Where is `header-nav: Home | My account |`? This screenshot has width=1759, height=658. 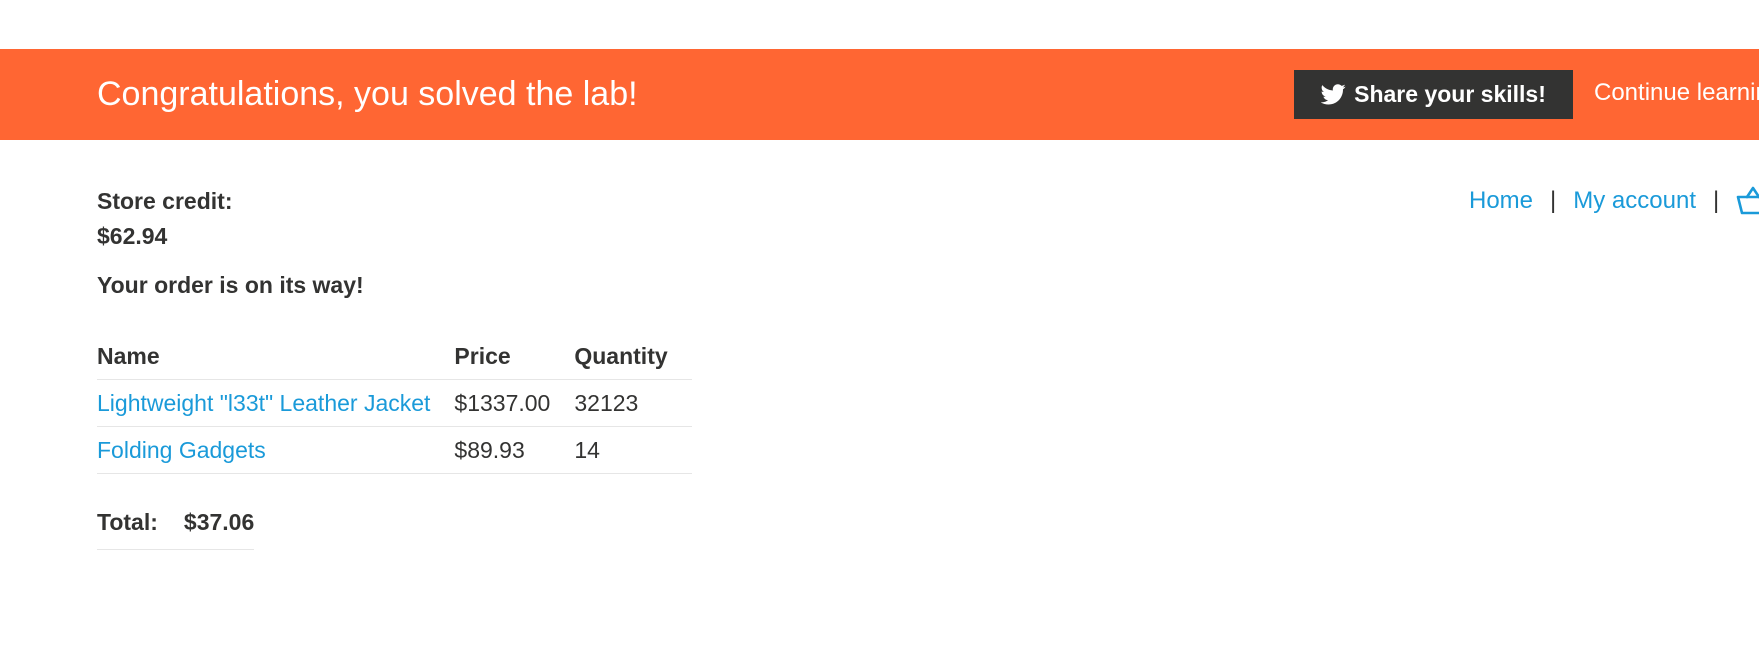
header-nav: Home | My account | is located at coordinates (1614, 201).